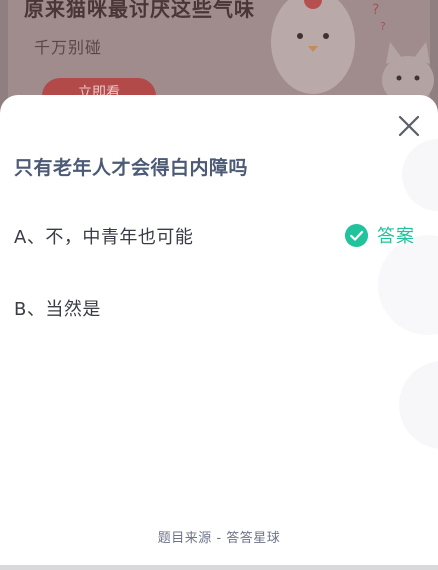 This screenshot has height=570, width=438. I want to click on option-a-label: A、不，中青年也可能, so click(104, 237).